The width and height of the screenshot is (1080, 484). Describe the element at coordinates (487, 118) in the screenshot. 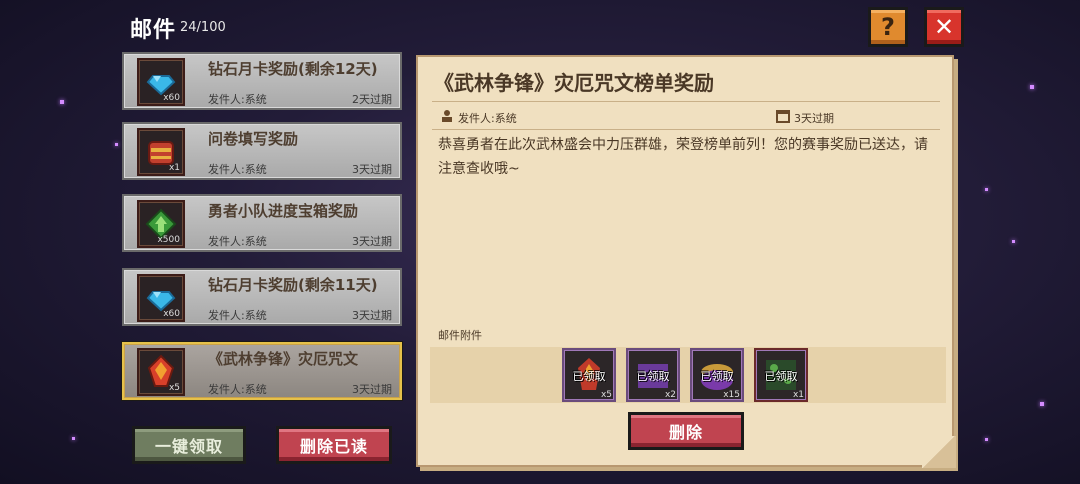

I see `detail-sender: 发件人:系统` at that location.